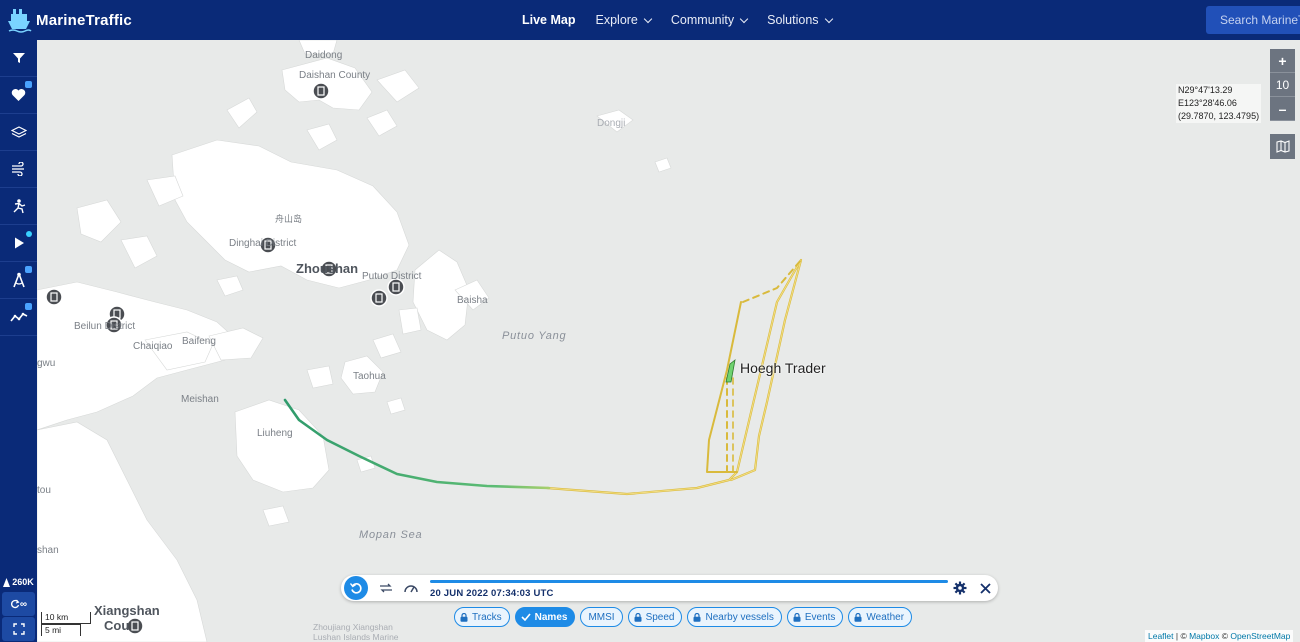 The height and width of the screenshot is (642, 1300). I want to click on play-icon, so click(19, 243).